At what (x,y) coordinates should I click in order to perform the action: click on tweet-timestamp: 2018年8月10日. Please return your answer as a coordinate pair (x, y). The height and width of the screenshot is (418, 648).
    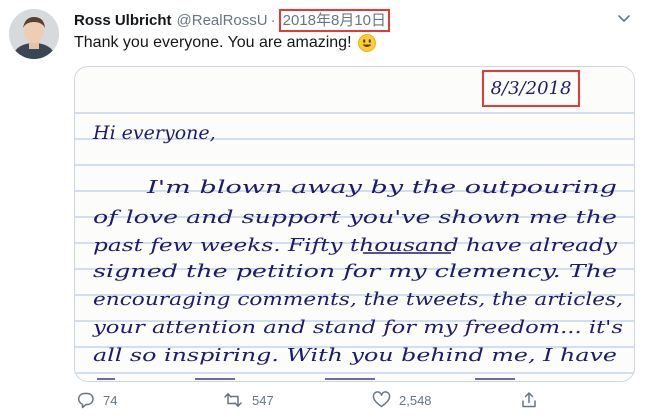
    Looking at the image, I should click on (334, 20).